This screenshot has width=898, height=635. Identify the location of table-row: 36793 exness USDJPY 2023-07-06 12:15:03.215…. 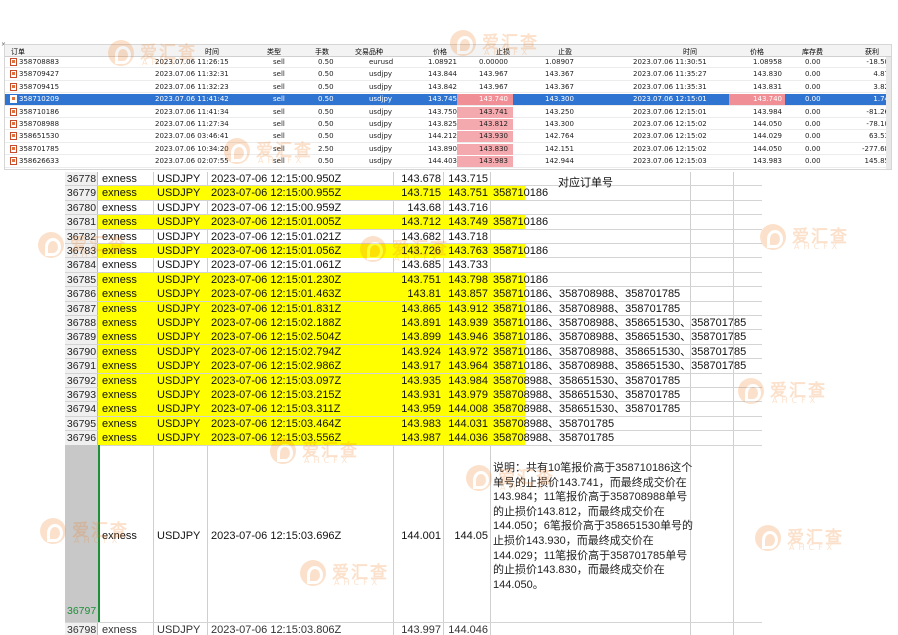
(413, 395).